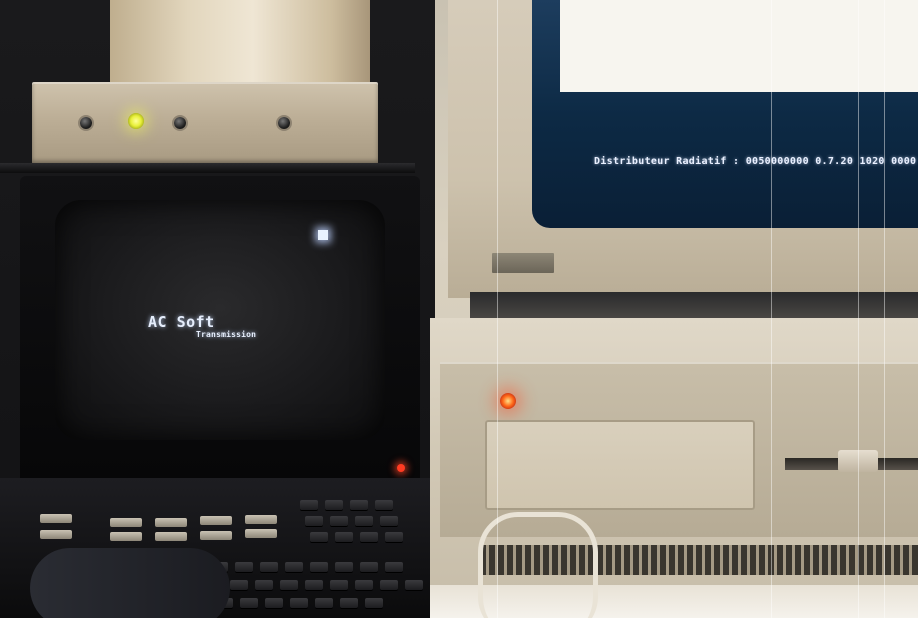 The width and height of the screenshot is (918, 618). Describe the element at coordinates (226, 334) in the screenshot. I see `minitel-screen-subtitle: Transmission` at that location.